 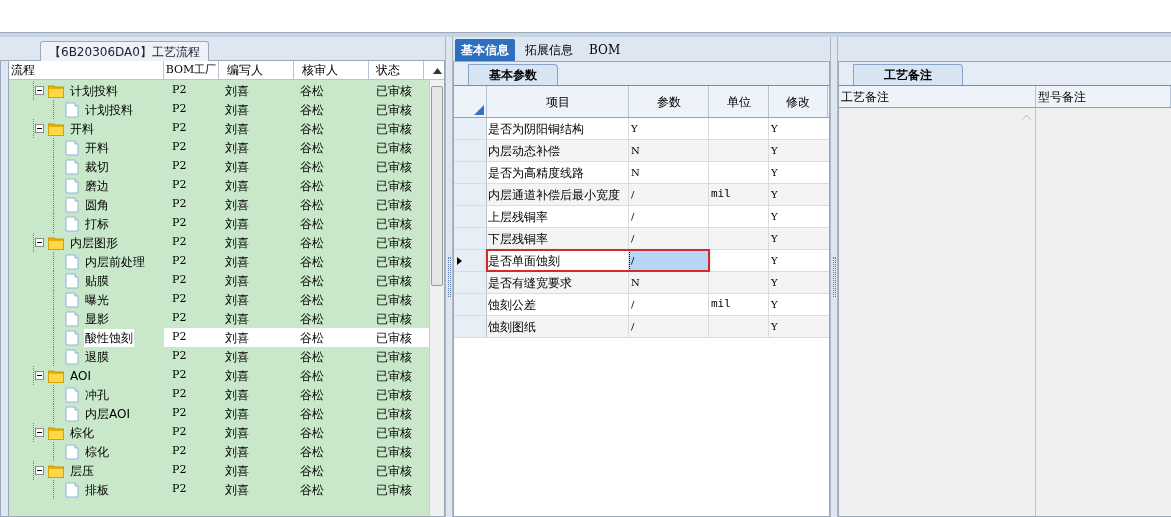 I want to click on table-cell: 蚀刻图纸, so click(x=558, y=326).